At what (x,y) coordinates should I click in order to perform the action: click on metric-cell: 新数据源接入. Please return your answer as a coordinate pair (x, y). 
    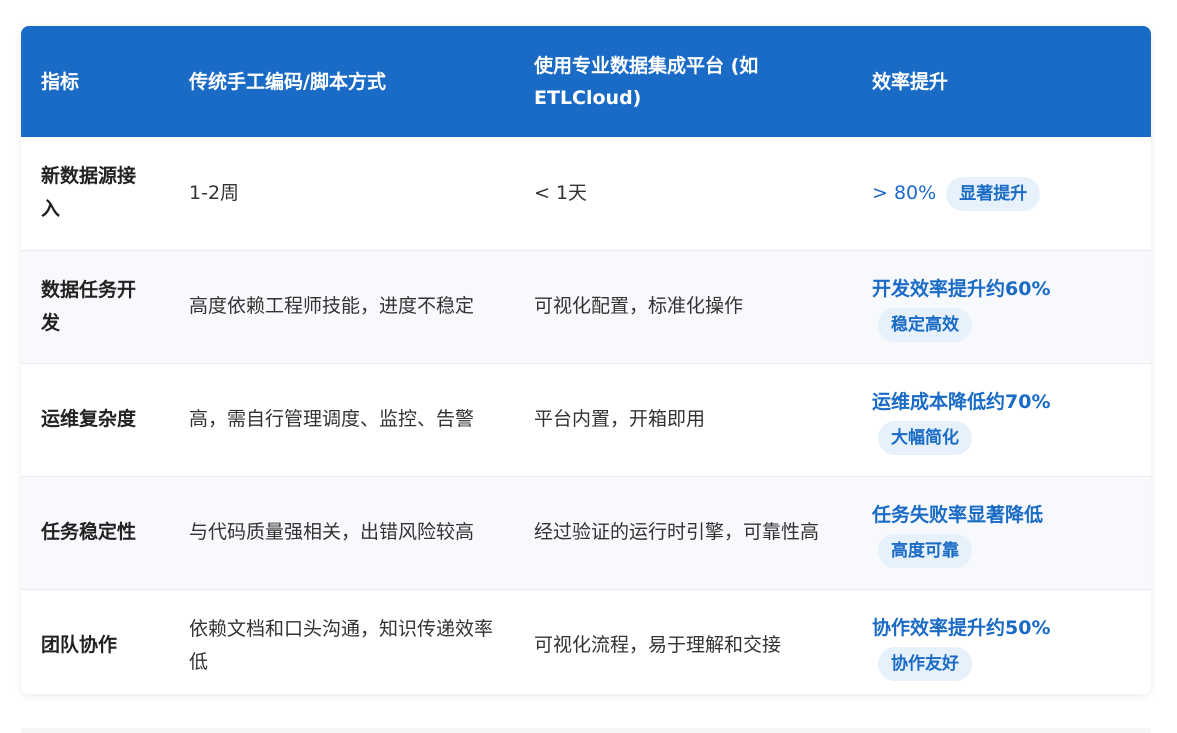
    Looking at the image, I should click on (89, 193).